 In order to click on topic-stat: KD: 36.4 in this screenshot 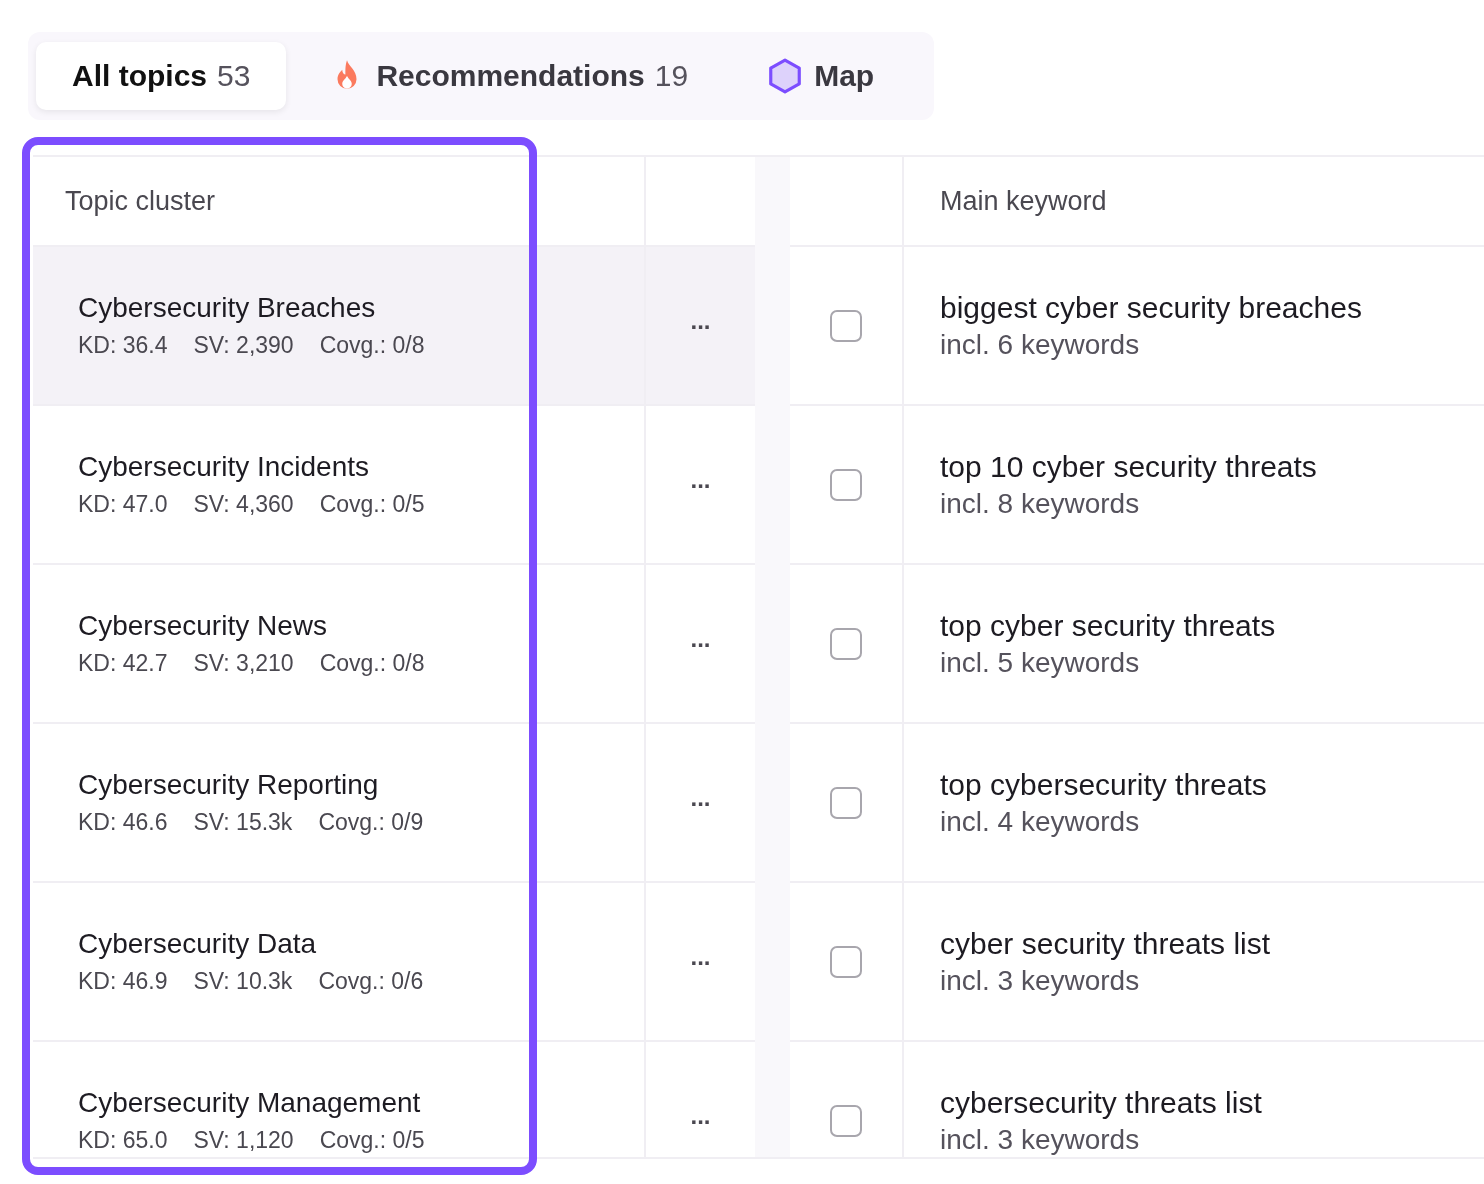, I will do `click(123, 345)`.